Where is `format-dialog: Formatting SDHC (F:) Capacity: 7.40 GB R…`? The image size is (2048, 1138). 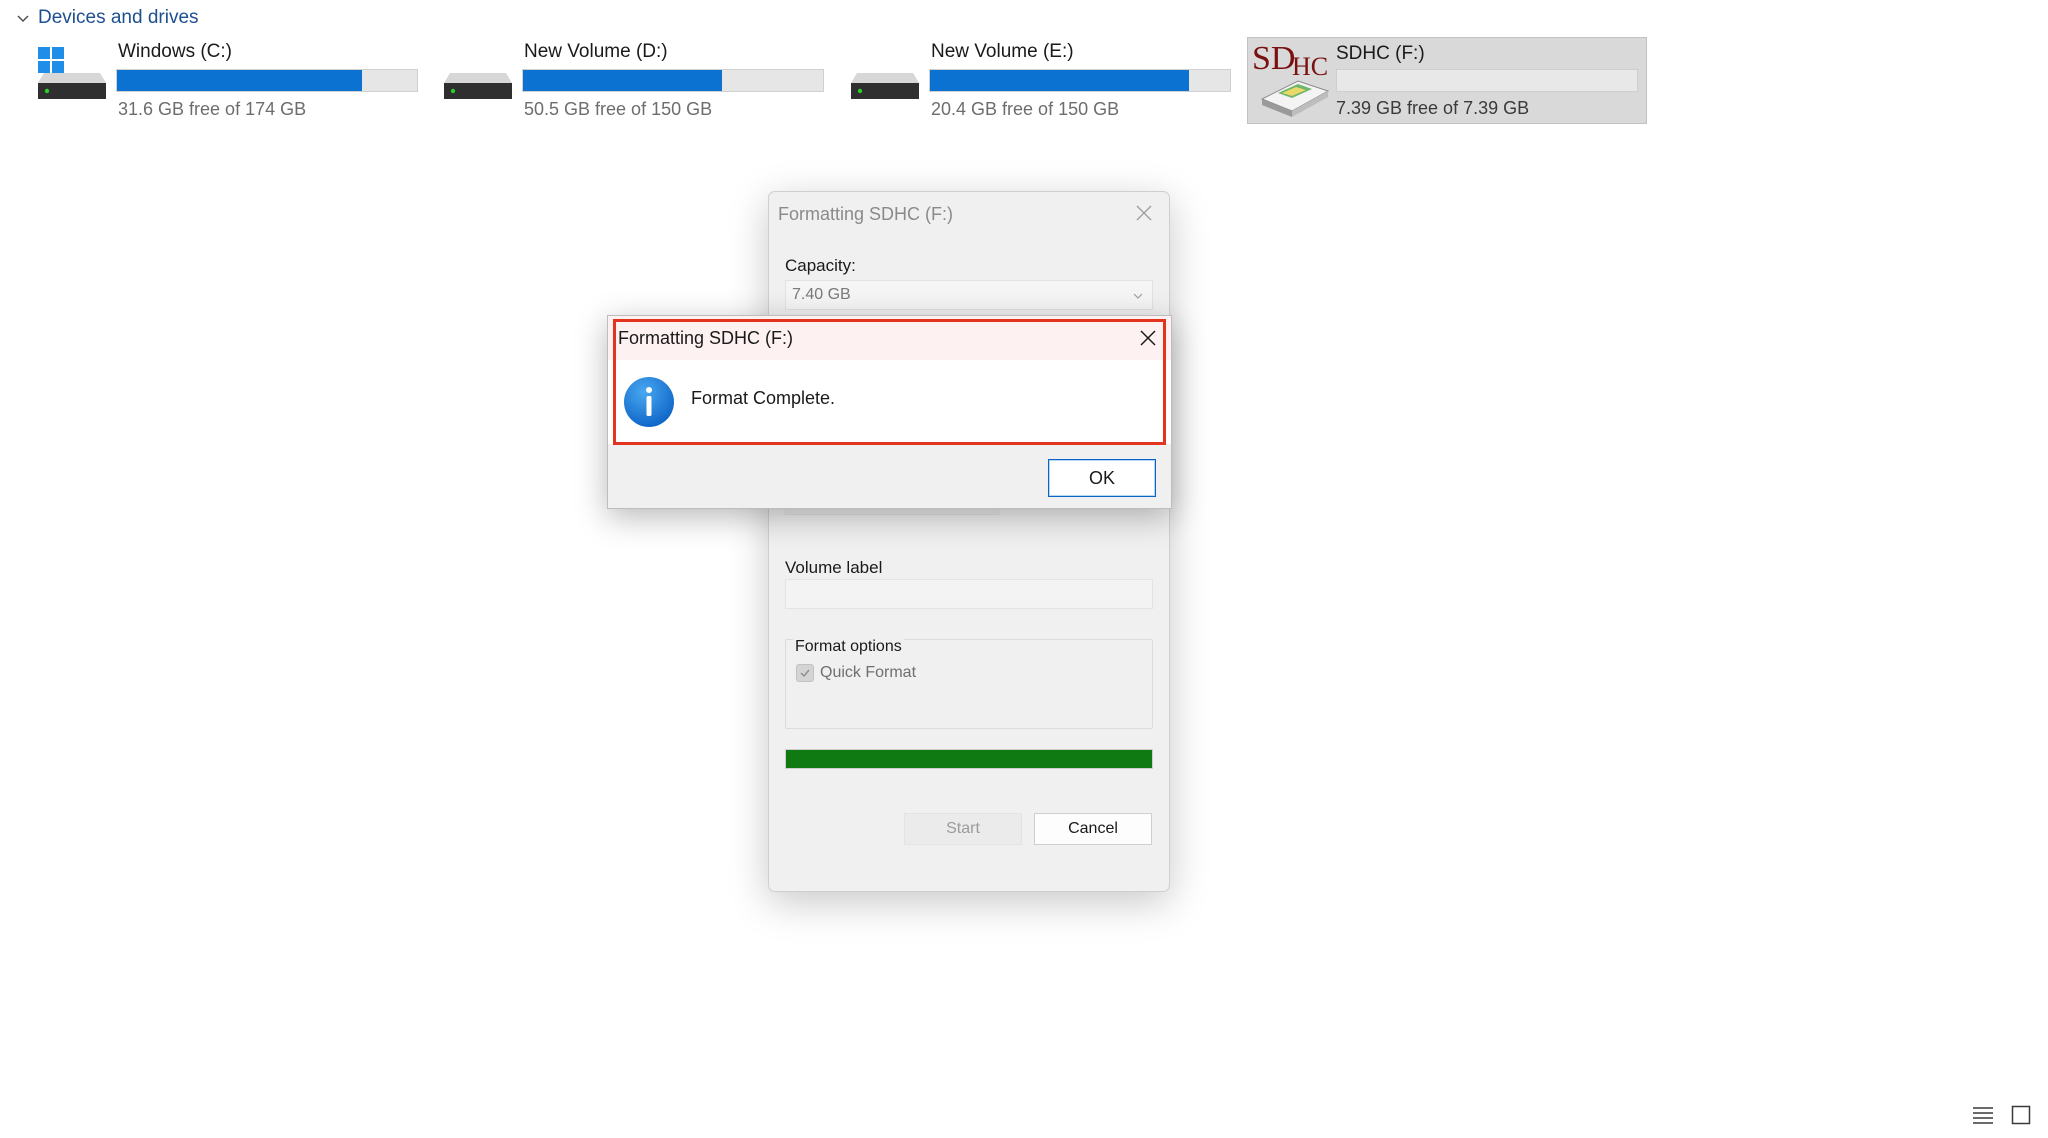
format-dialog: Formatting SDHC (F:) Capacity: 7.40 GB R… is located at coordinates (969, 541).